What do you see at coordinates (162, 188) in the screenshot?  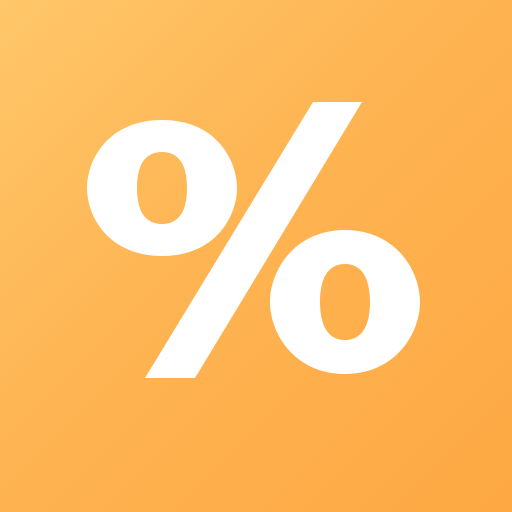 I see `percent-upper-circle` at bounding box center [162, 188].